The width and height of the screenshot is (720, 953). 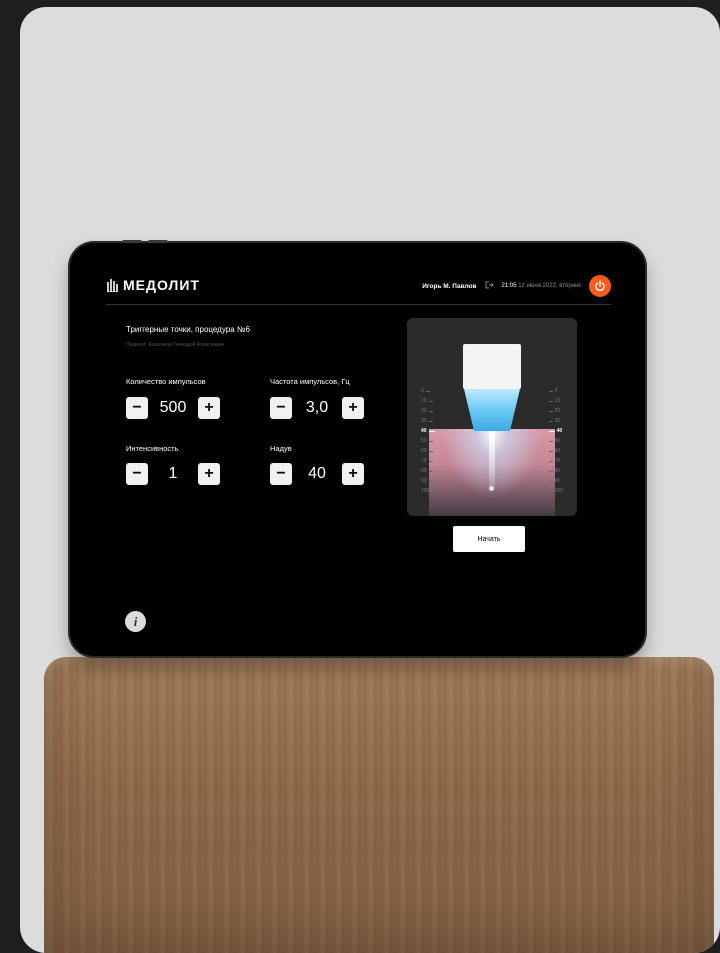 I want to click on brand-name: МЕДОЛИТ, so click(x=161, y=285).